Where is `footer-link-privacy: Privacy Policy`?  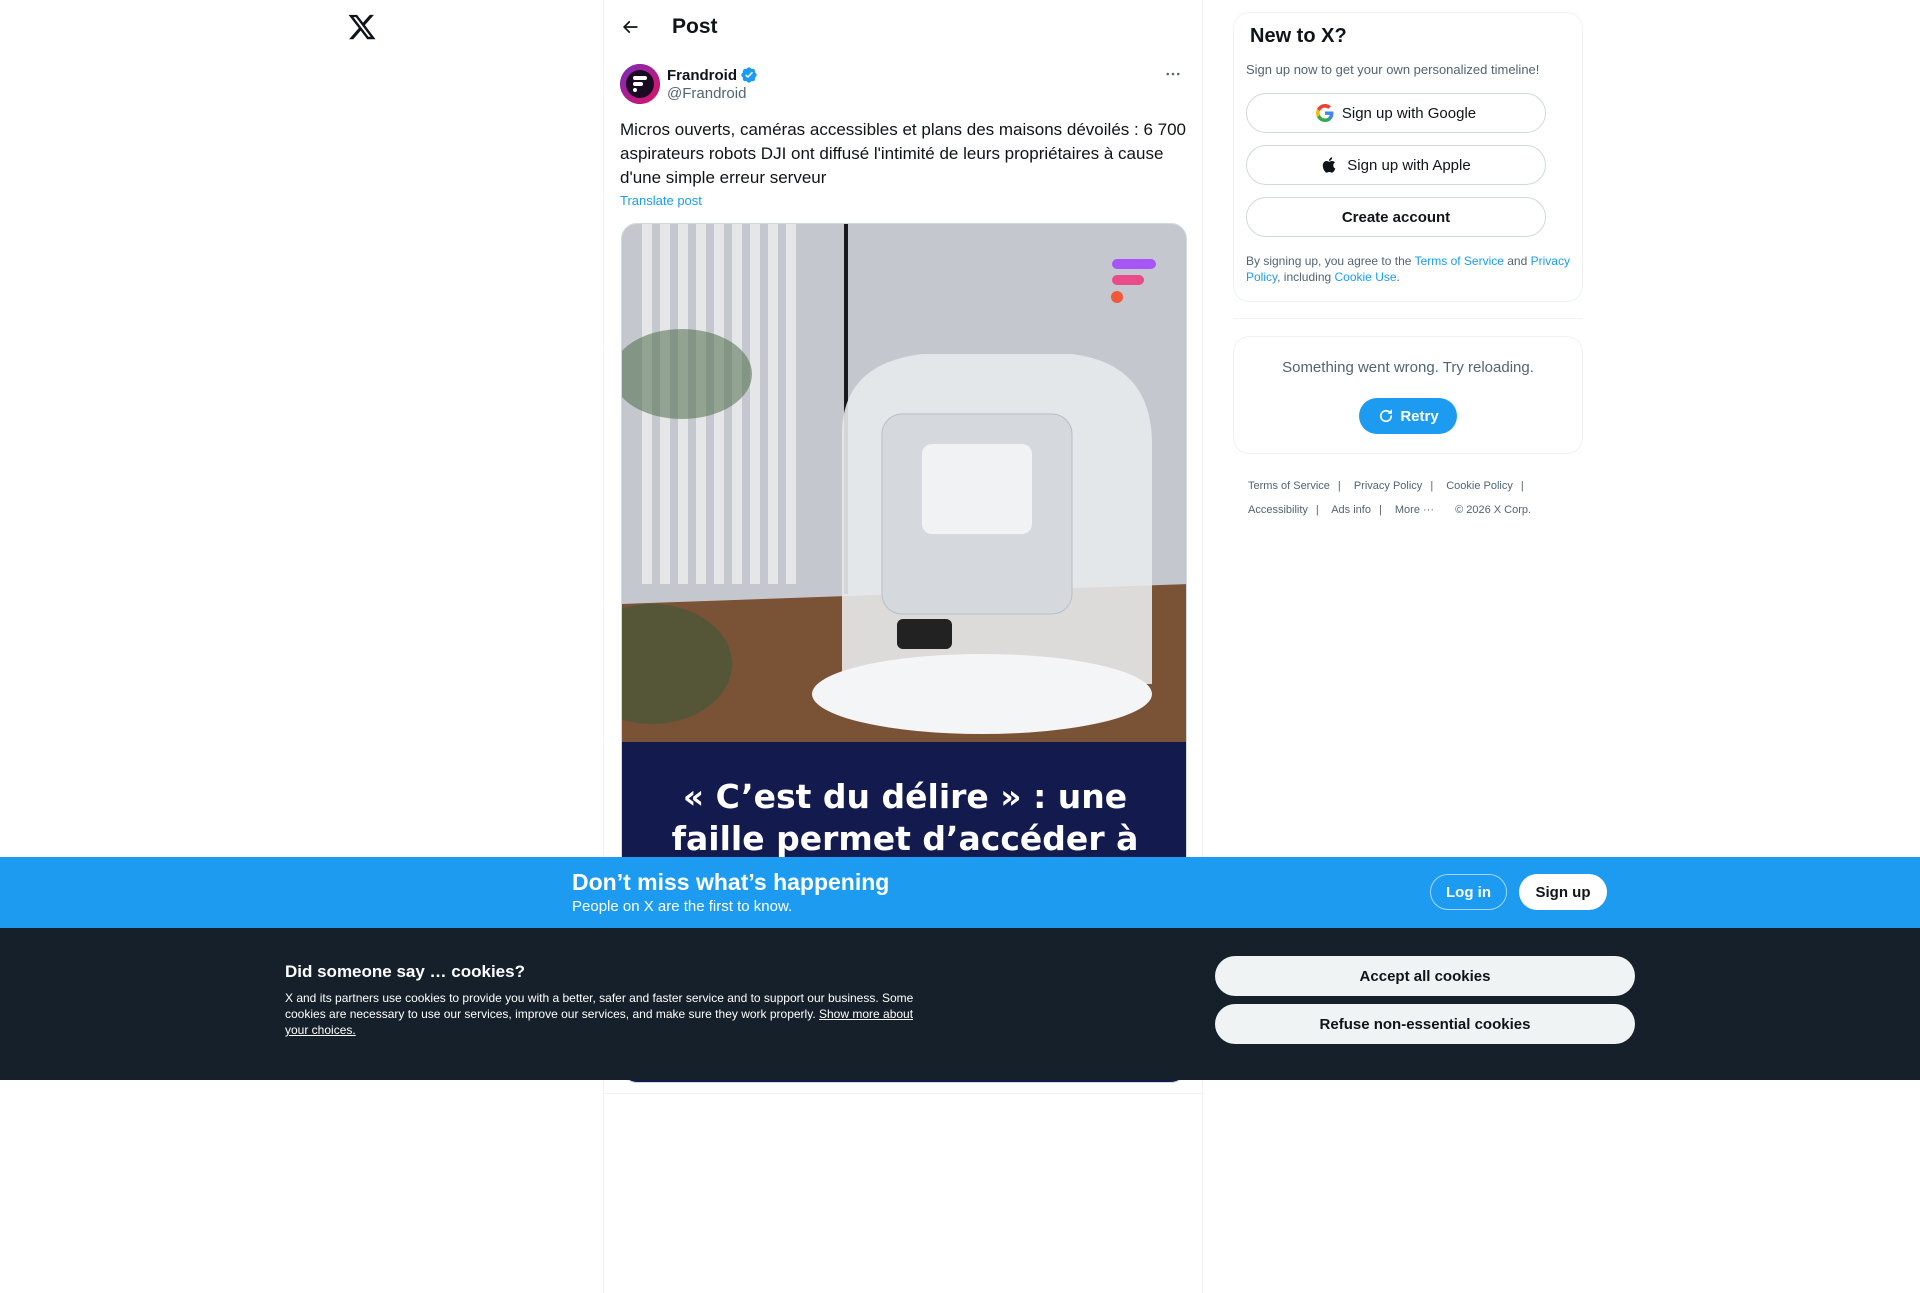 footer-link-privacy: Privacy Policy is located at coordinates (1388, 486).